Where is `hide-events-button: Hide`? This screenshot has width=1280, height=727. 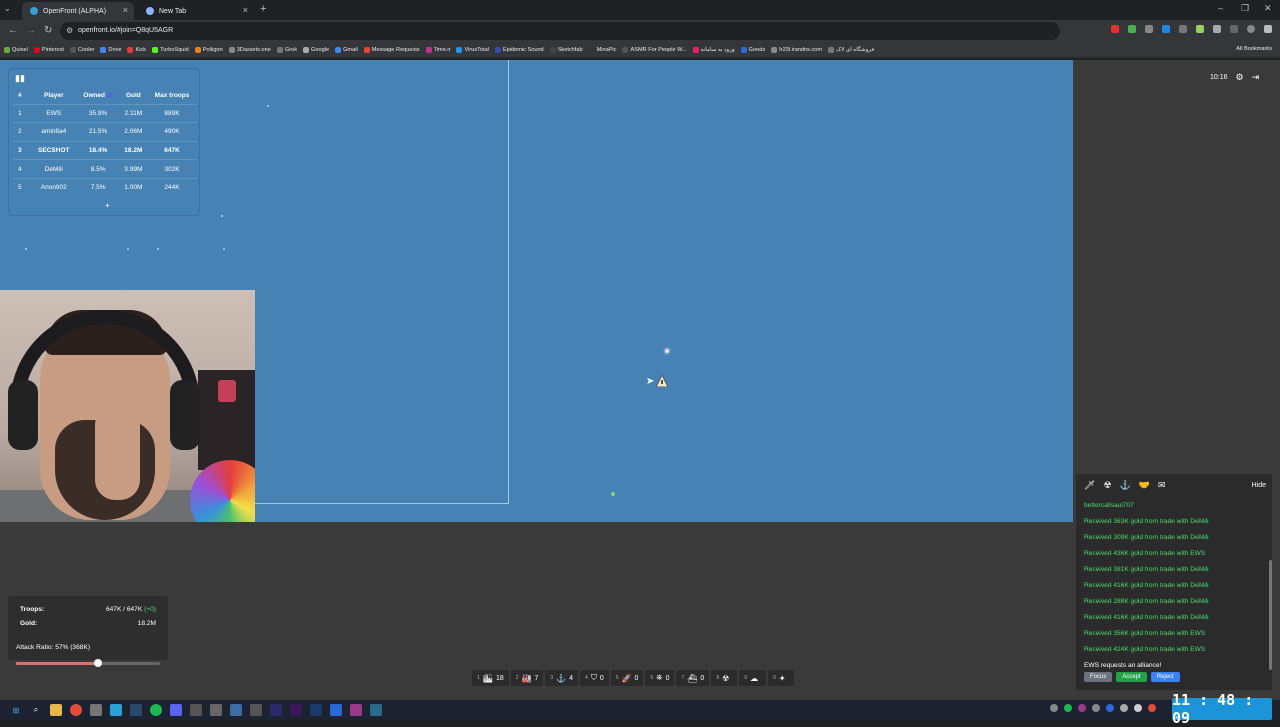 hide-events-button: Hide is located at coordinates (1259, 485).